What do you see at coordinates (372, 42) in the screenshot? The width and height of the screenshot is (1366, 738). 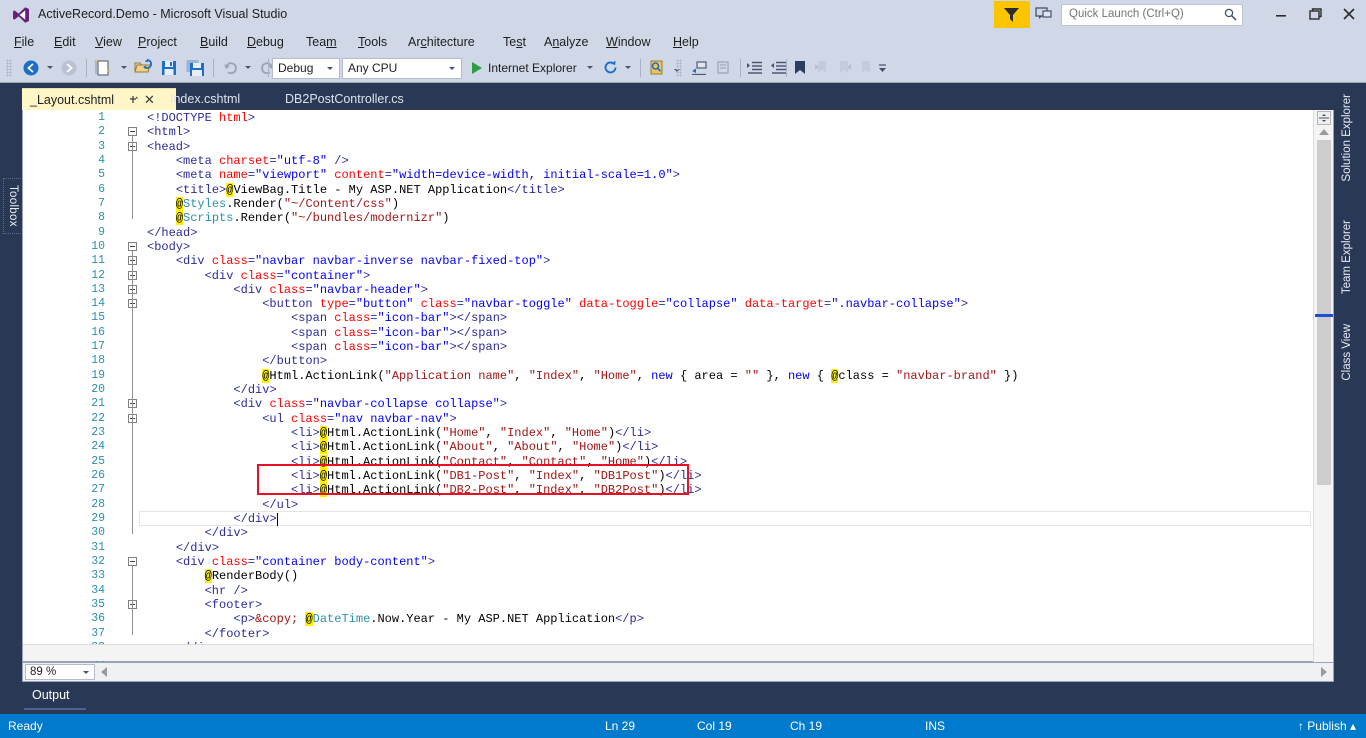 I see `menu-tools: Tools` at bounding box center [372, 42].